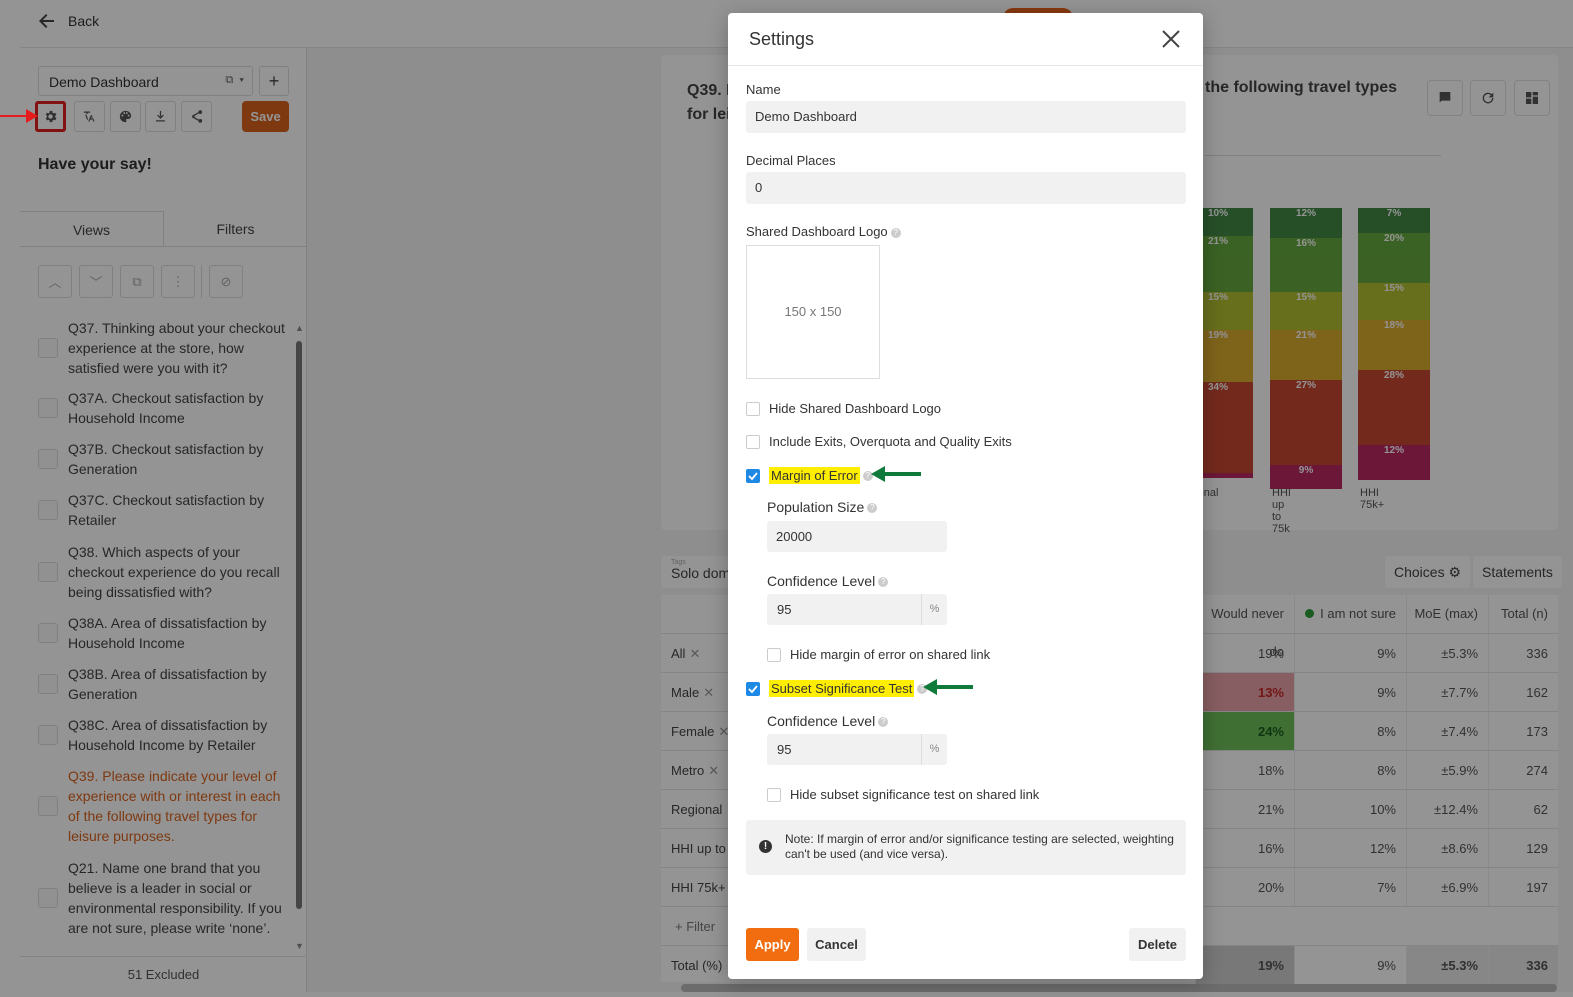 This screenshot has width=1573, height=997. Describe the element at coordinates (814, 475) in the screenshot. I see `margin-of-error-label: Margin of Error` at that location.